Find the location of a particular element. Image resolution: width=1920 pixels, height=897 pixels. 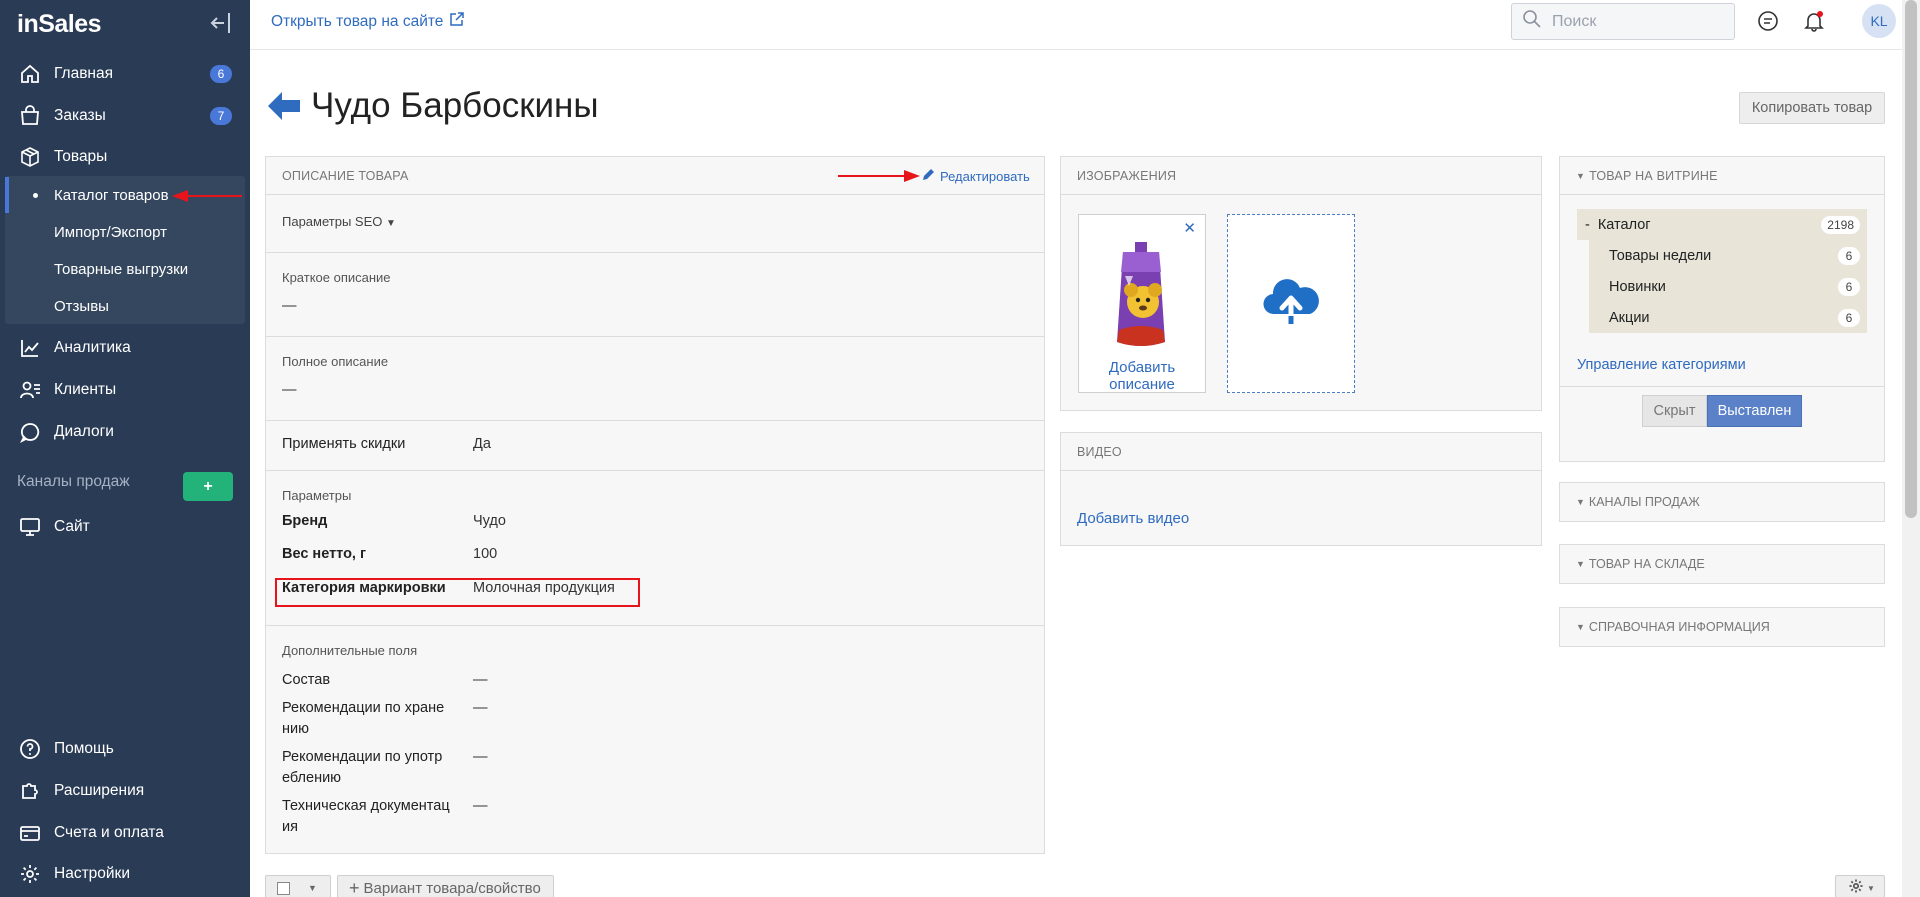

open-link-label: Открыть товар на сайте is located at coordinates (357, 21).